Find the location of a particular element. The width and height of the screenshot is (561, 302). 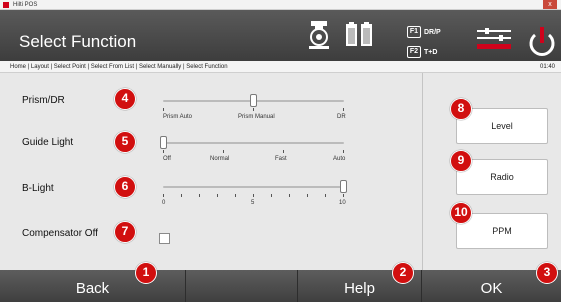

app-logo-icon is located at coordinates (6, 5).